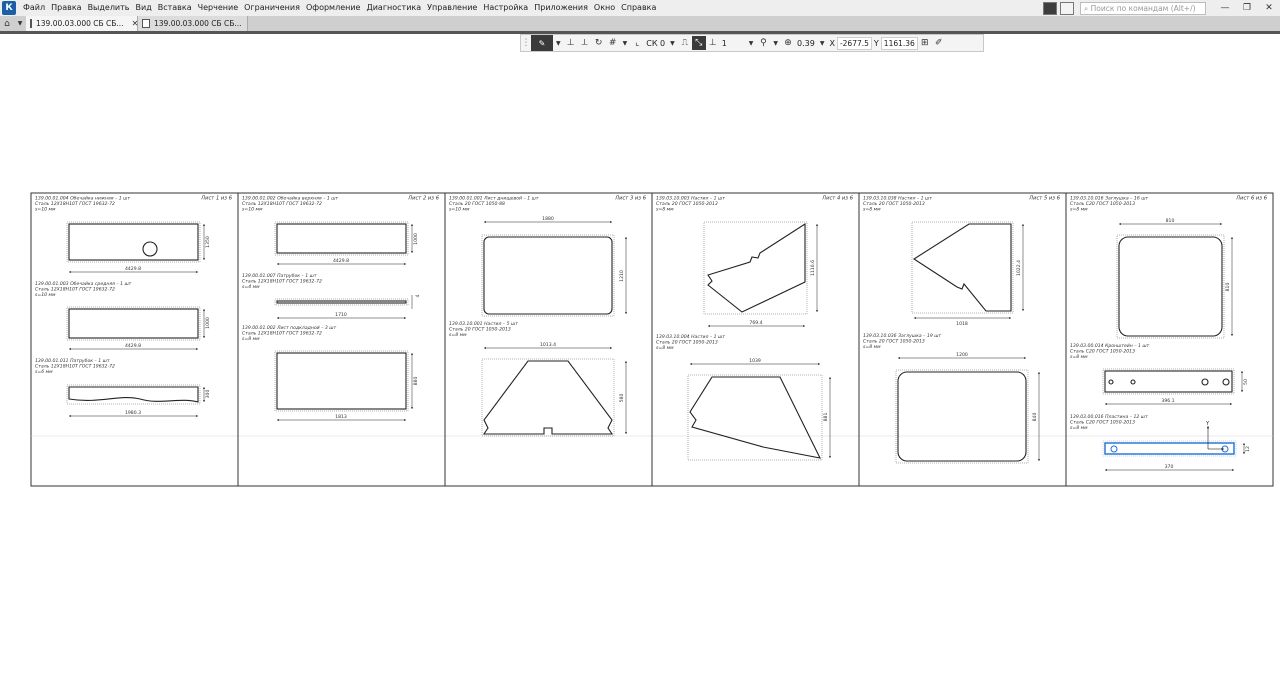 The image size is (1280, 688). I want to click on perpendicular-snap-icon: ⊥, so click(571, 43).